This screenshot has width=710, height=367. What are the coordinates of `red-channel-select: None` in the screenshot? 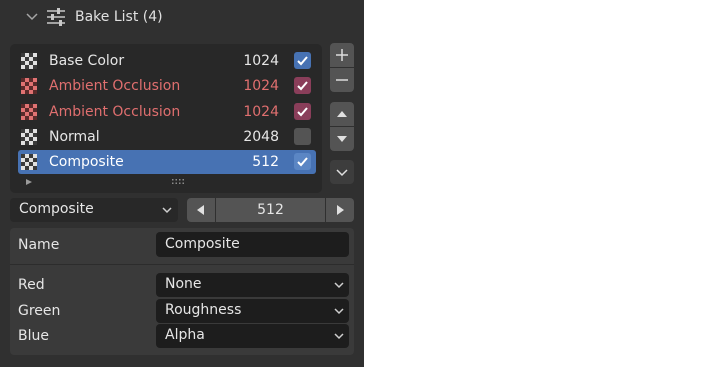 It's located at (252, 285).